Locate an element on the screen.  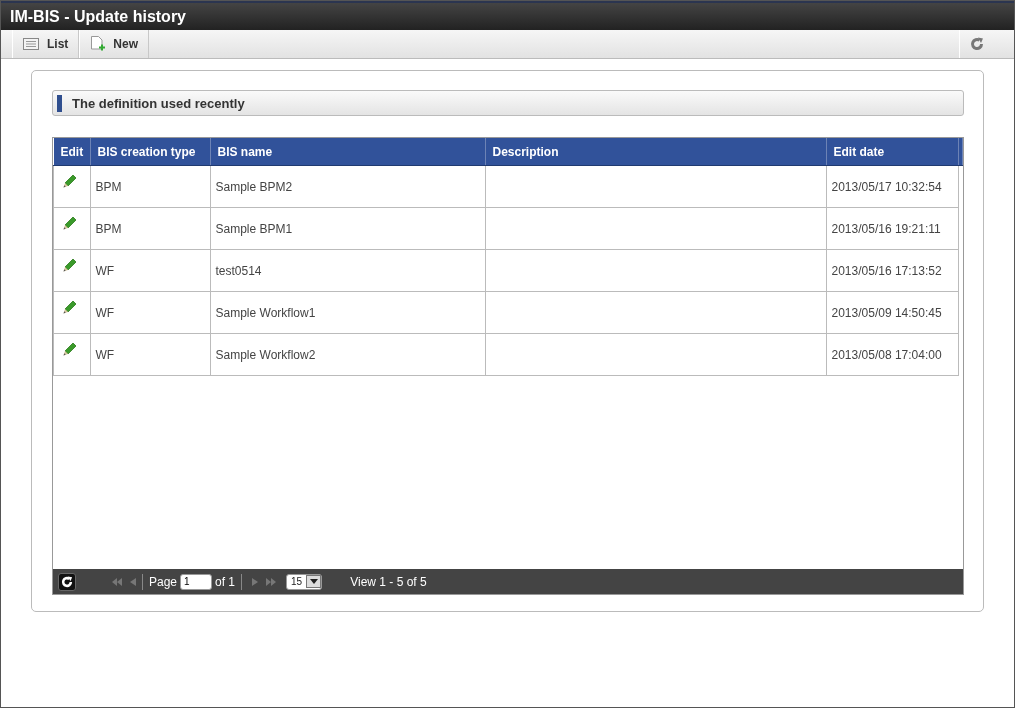
page-input: 1 is located at coordinates (196, 581).